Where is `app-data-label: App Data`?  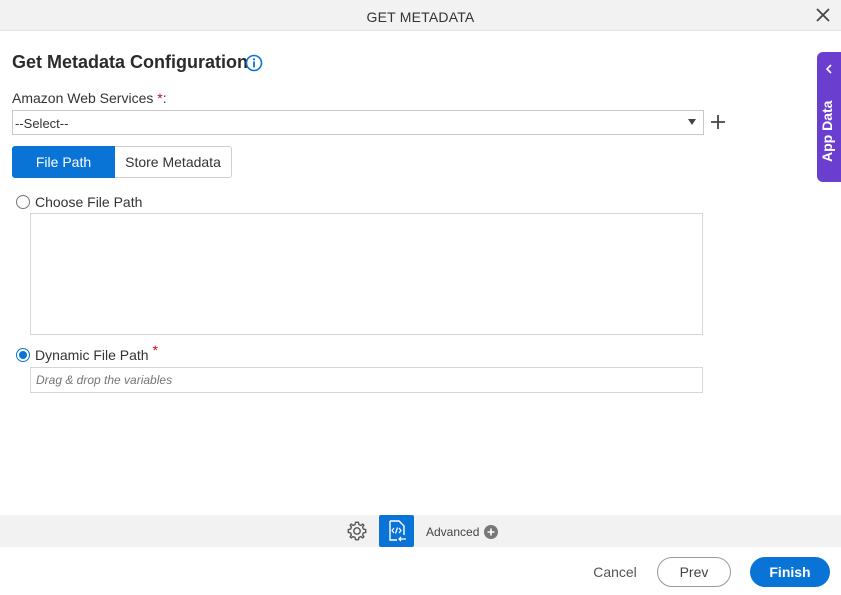 app-data-label: App Data is located at coordinates (827, 131).